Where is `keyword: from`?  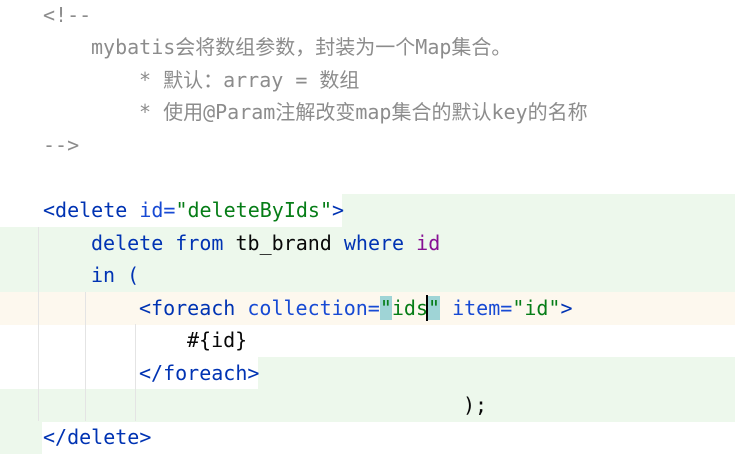
keyword: from is located at coordinates (199, 243).